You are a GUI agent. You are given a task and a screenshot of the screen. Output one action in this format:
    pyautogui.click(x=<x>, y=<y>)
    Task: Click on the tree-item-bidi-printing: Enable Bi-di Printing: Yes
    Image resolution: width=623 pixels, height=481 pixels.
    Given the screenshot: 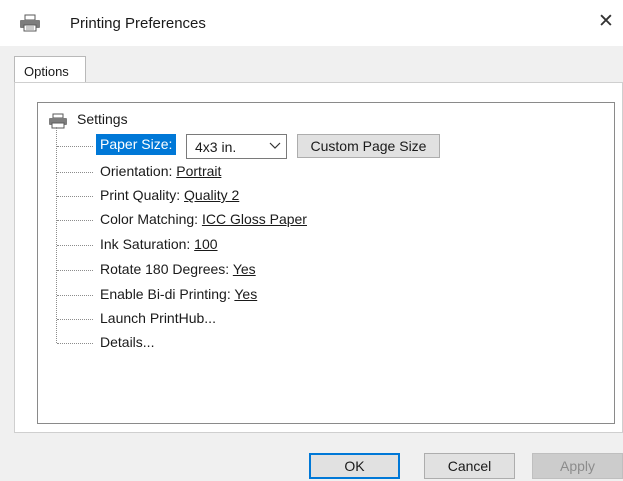 What is the action you would take?
    pyautogui.click(x=178, y=294)
    